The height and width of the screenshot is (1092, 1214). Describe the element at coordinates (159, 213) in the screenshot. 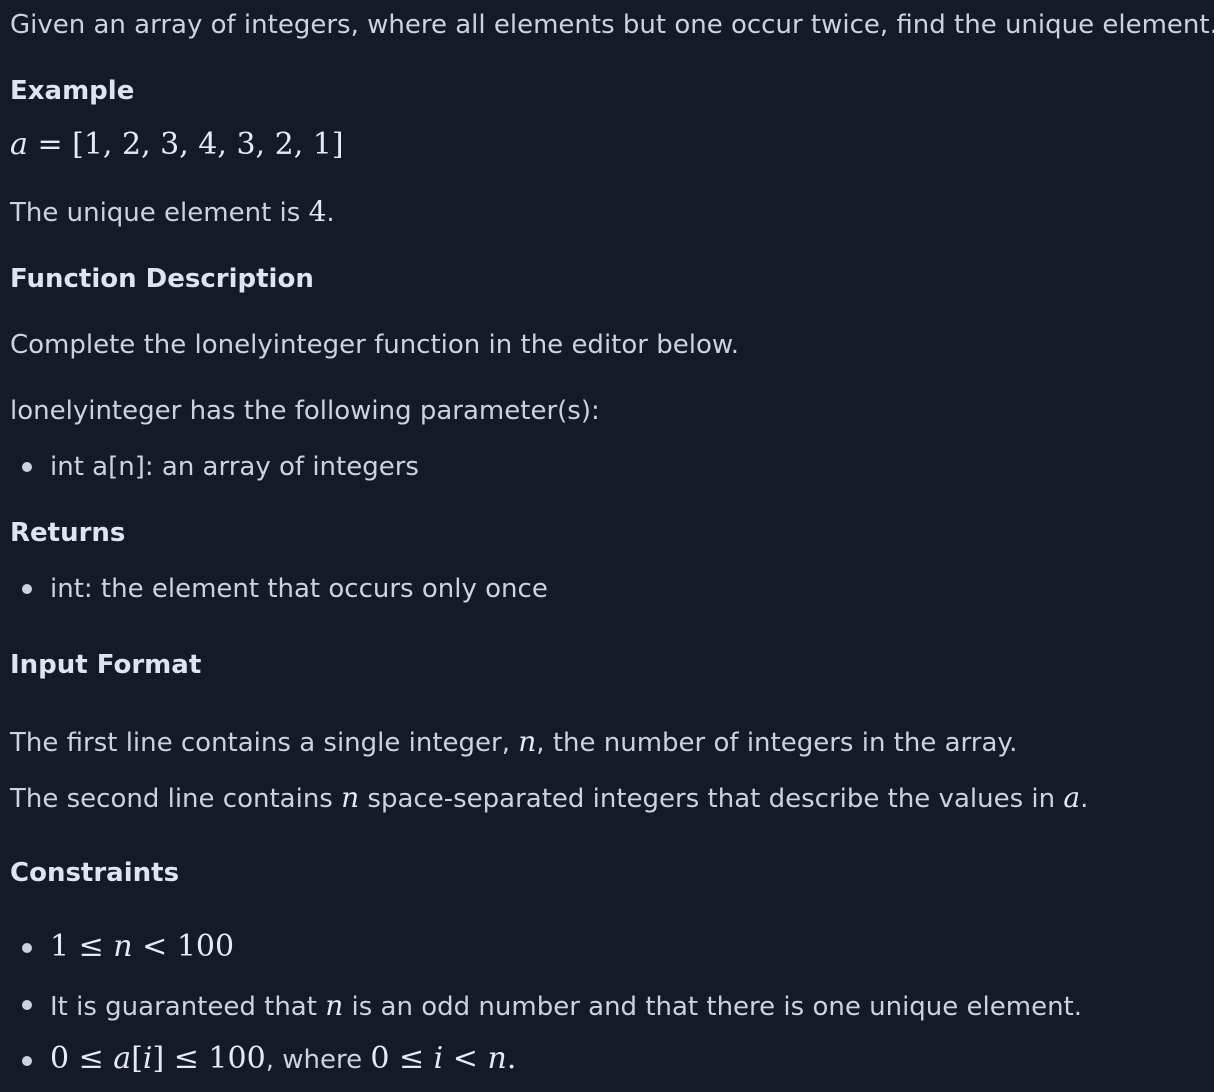

I see `result-prefix: The unique element is` at that location.